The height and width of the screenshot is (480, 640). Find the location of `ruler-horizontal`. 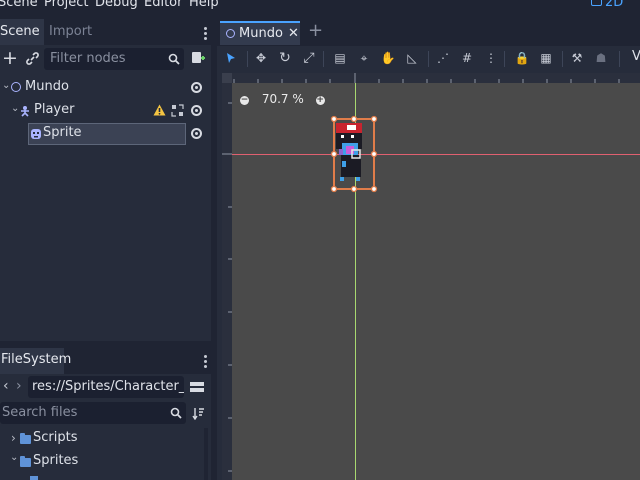

ruler-horizontal is located at coordinates (431, 78).